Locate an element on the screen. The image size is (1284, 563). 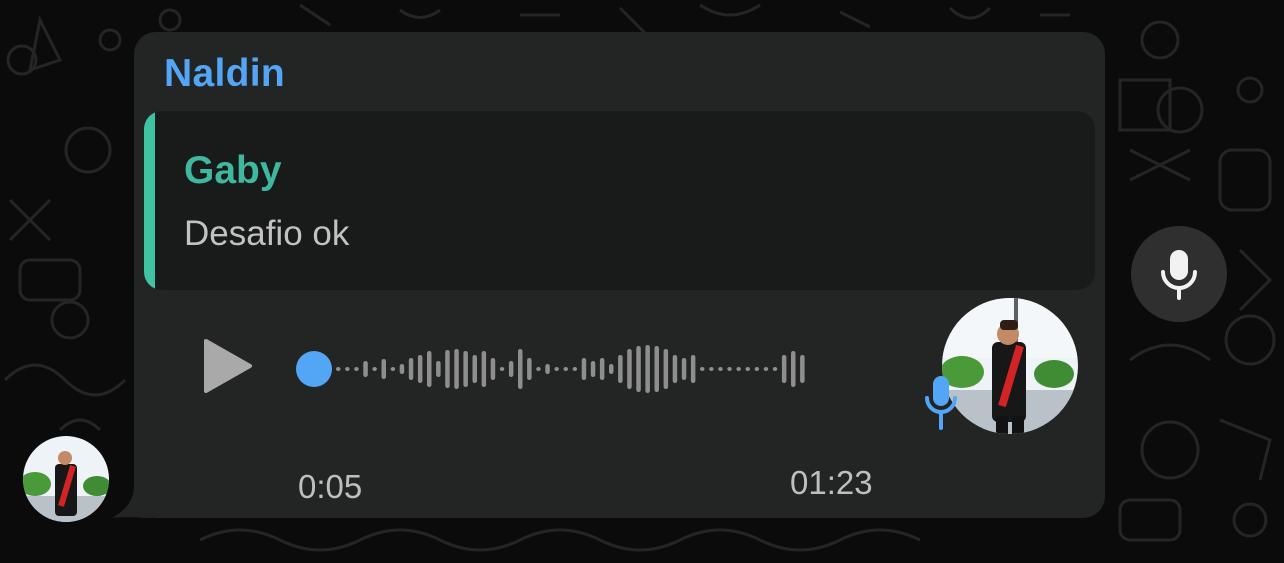
current-time: 0:05 is located at coordinates (330, 486).